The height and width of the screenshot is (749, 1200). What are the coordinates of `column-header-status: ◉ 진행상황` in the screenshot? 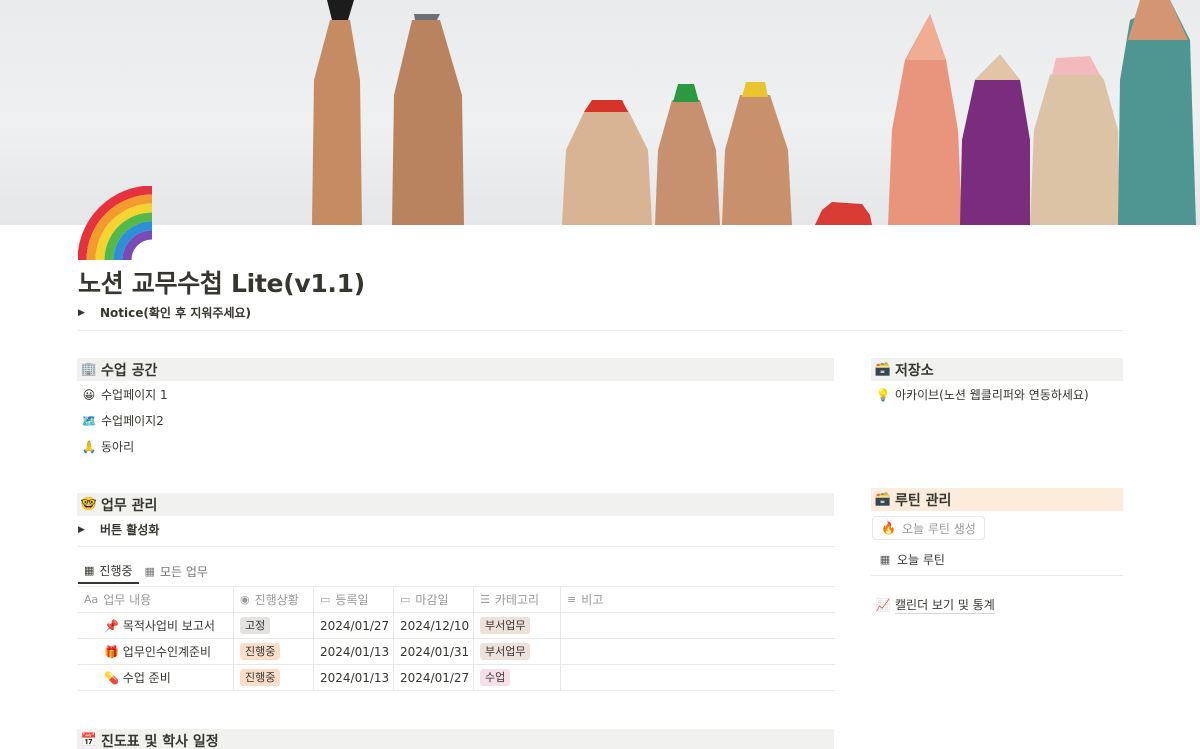 It's located at (274, 599).